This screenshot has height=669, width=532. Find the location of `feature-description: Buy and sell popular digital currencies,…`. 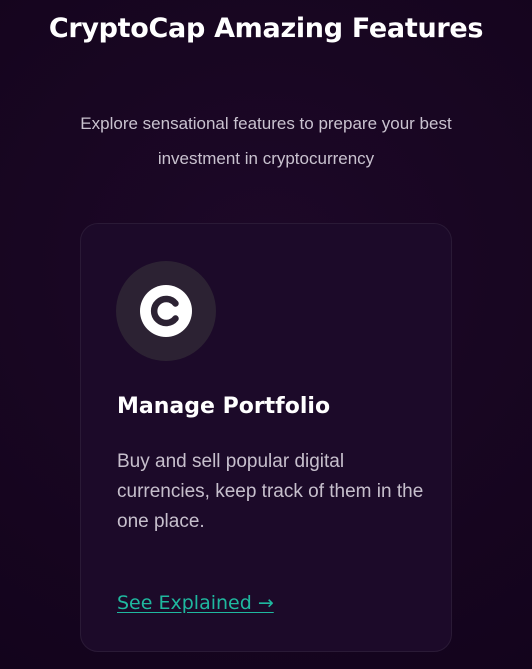

feature-description: Buy and sell popular digital currencies,… is located at coordinates (270, 491).